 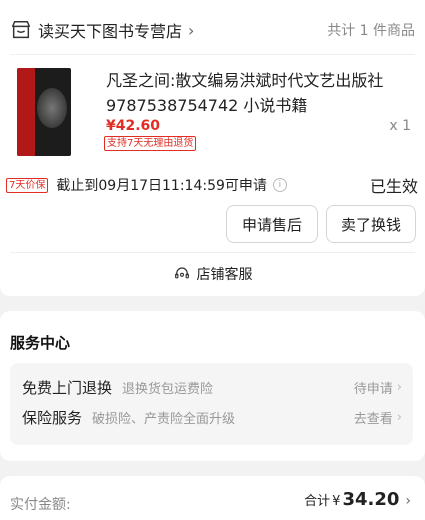 I want to click on return-policy-badge: 支持7天无理由退货, so click(x=150, y=143).